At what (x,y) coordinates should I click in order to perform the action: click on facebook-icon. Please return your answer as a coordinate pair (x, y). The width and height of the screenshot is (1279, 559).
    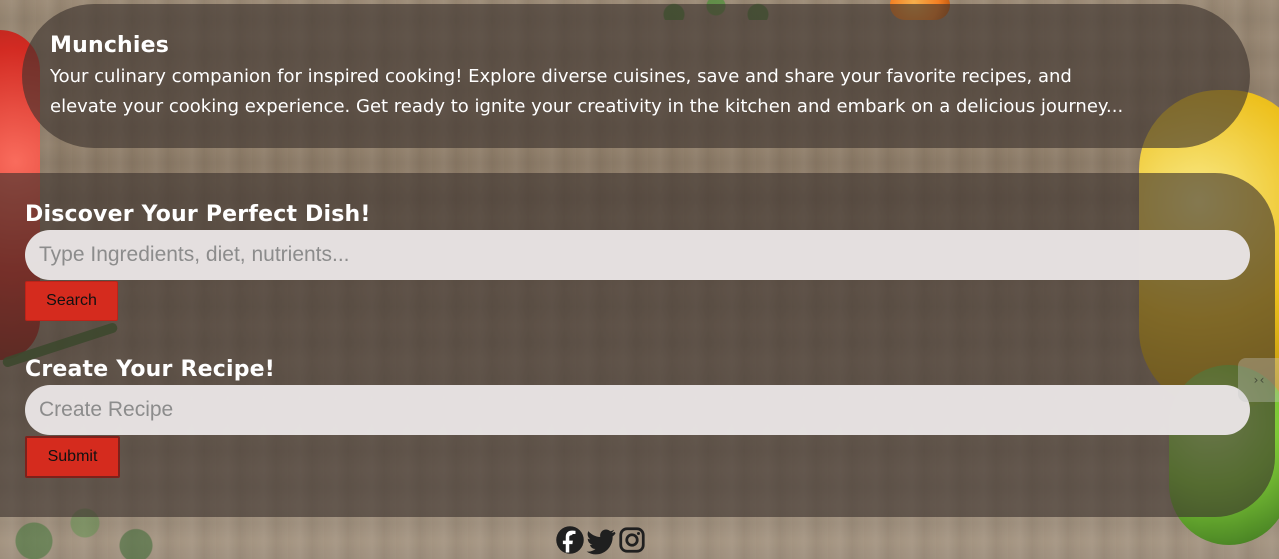
    Looking at the image, I should click on (570, 540).